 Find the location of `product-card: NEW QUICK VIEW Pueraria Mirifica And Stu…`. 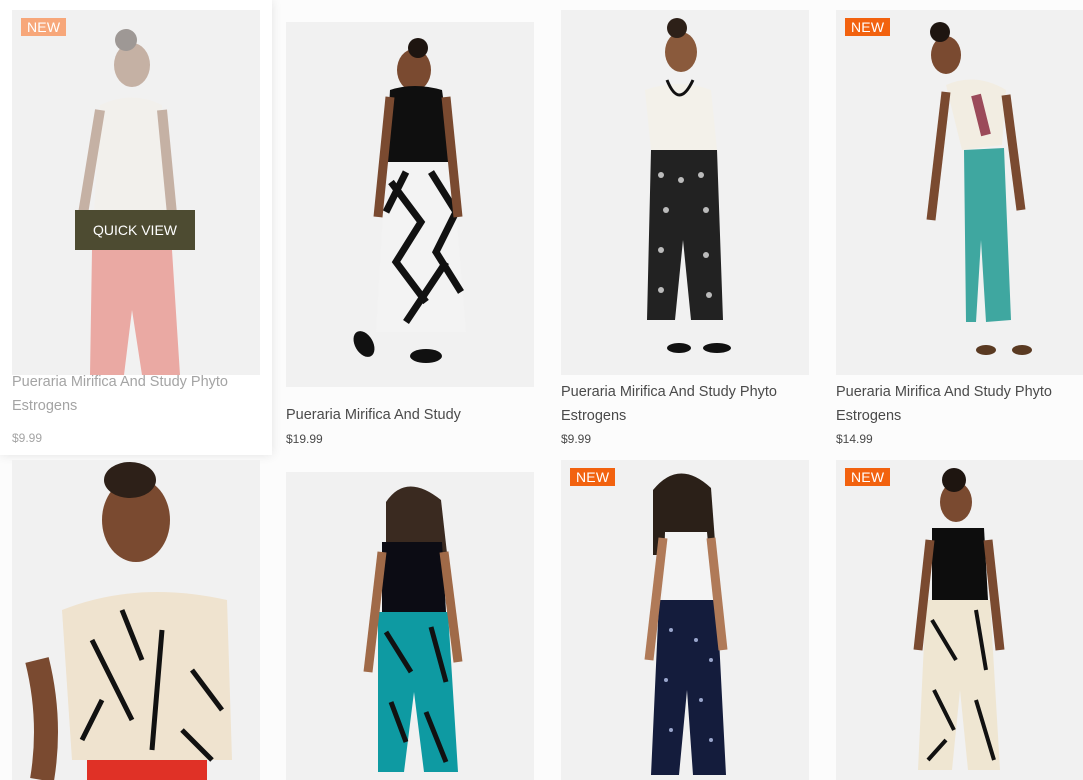

product-card: NEW QUICK VIEW Pueraria Mirifica And Stu… is located at coordinates (136, 227).